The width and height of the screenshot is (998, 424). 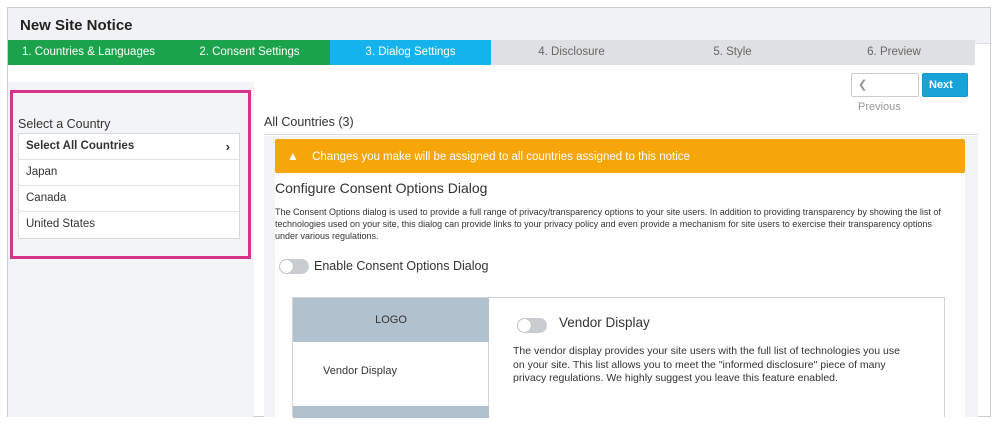 What do you see at coordinates (76, 25) in the screenshot?
I see `page-title: New Site Notice` at bounding box center [76, 25].